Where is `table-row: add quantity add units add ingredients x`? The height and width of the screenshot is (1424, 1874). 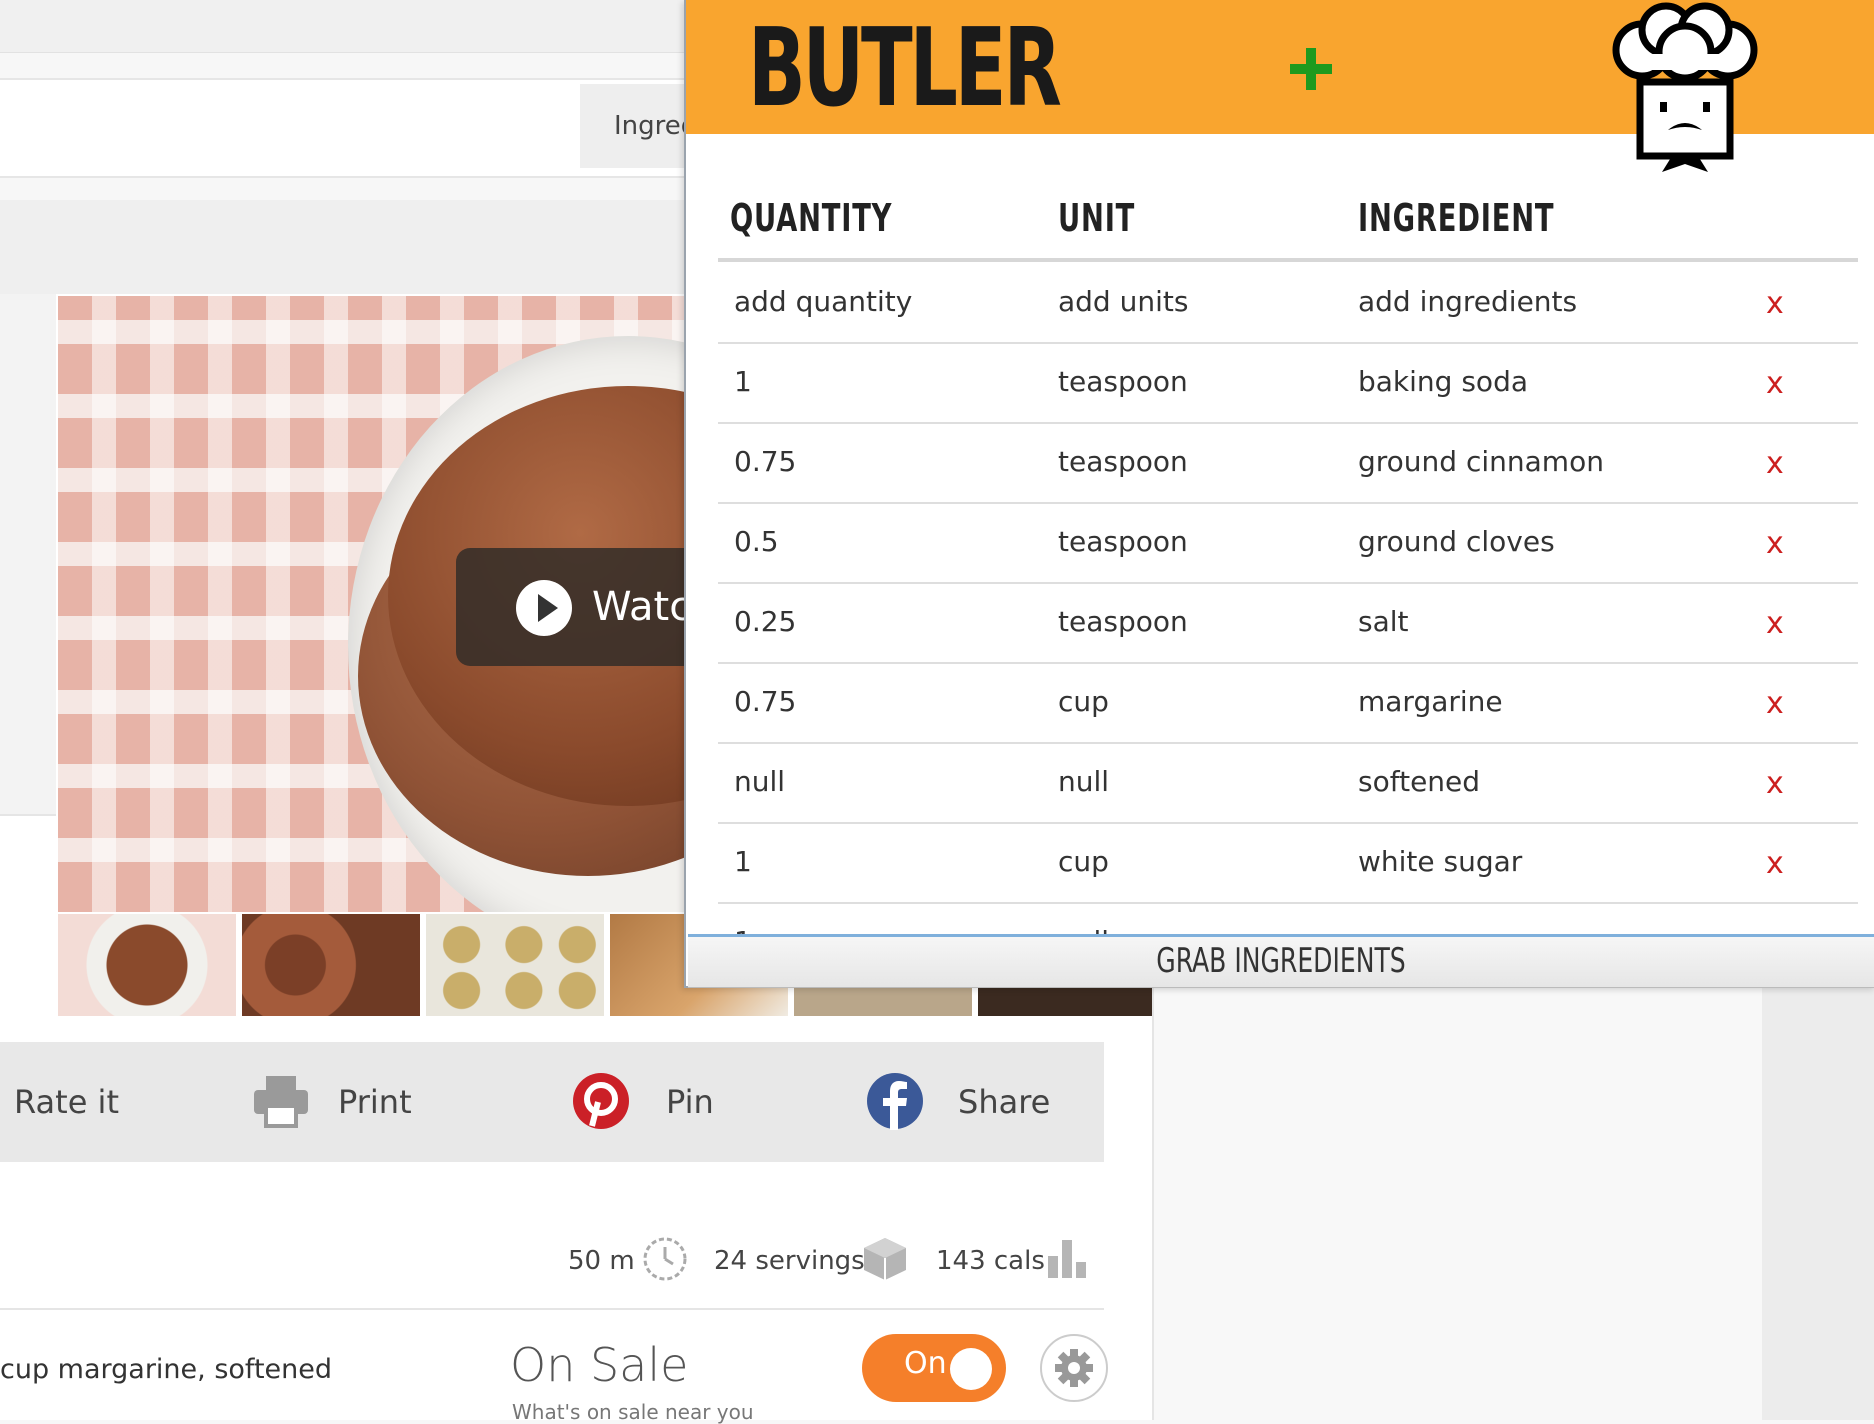 table-row: add quantity add units add ingredients x is located at coordinates (1288, 303).